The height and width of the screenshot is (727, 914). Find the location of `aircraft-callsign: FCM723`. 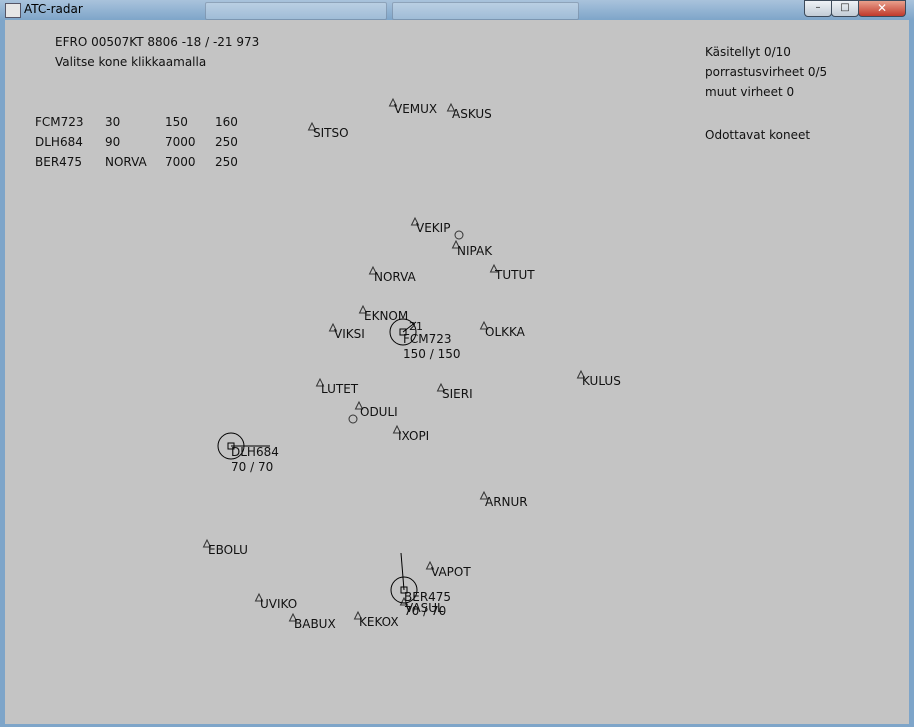

aircraft-callsign: FCM723 is located at coordinates (427, 339).